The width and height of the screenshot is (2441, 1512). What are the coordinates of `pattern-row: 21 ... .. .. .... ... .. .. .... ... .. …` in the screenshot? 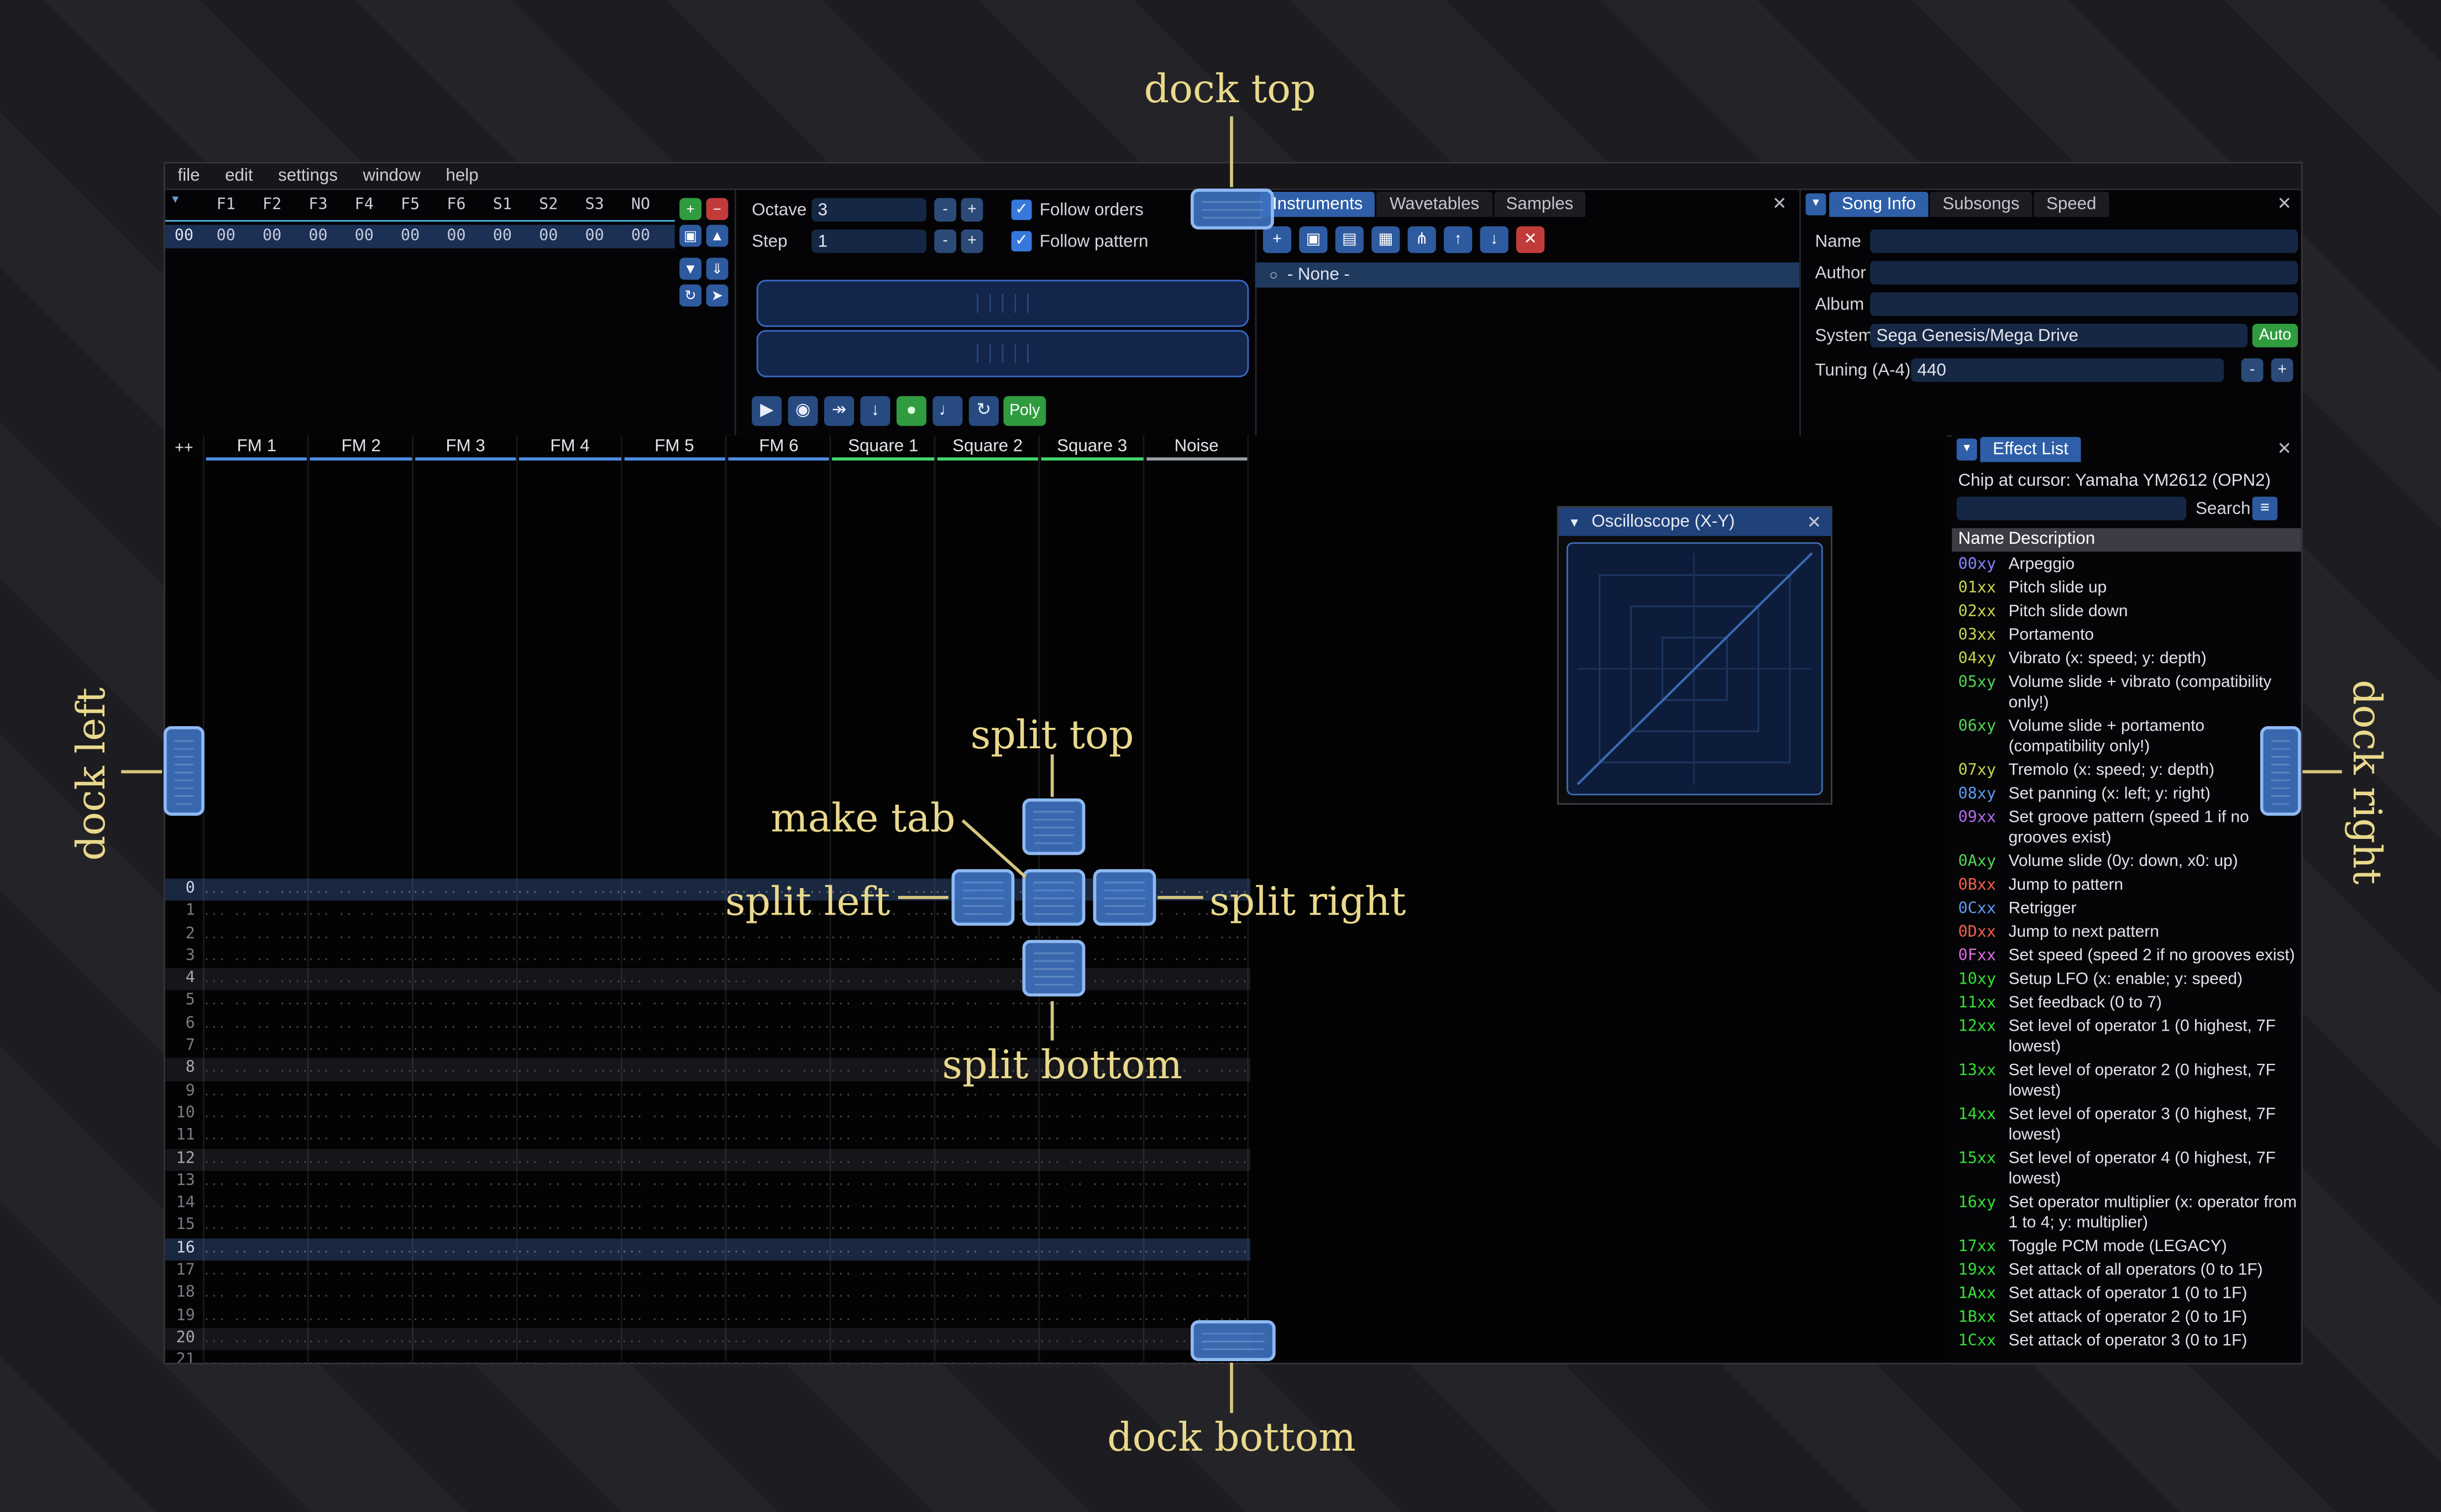 It's located at (707, 1357).